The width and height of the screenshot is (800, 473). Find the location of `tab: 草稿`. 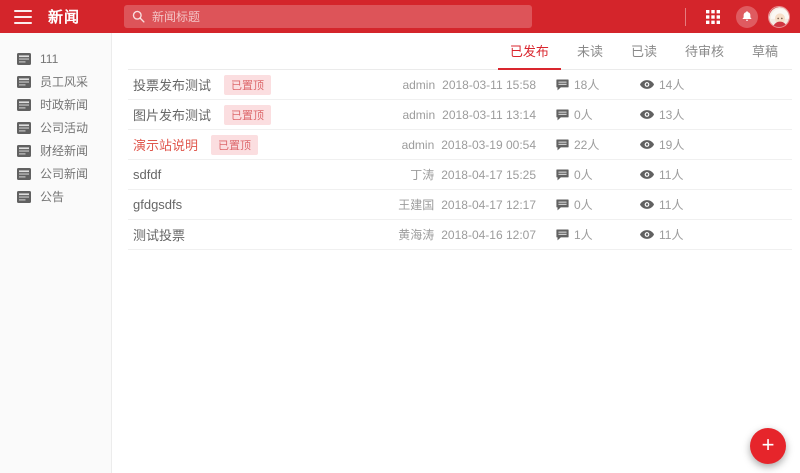

tab: 草稿 is located at coordinates (765, 51).